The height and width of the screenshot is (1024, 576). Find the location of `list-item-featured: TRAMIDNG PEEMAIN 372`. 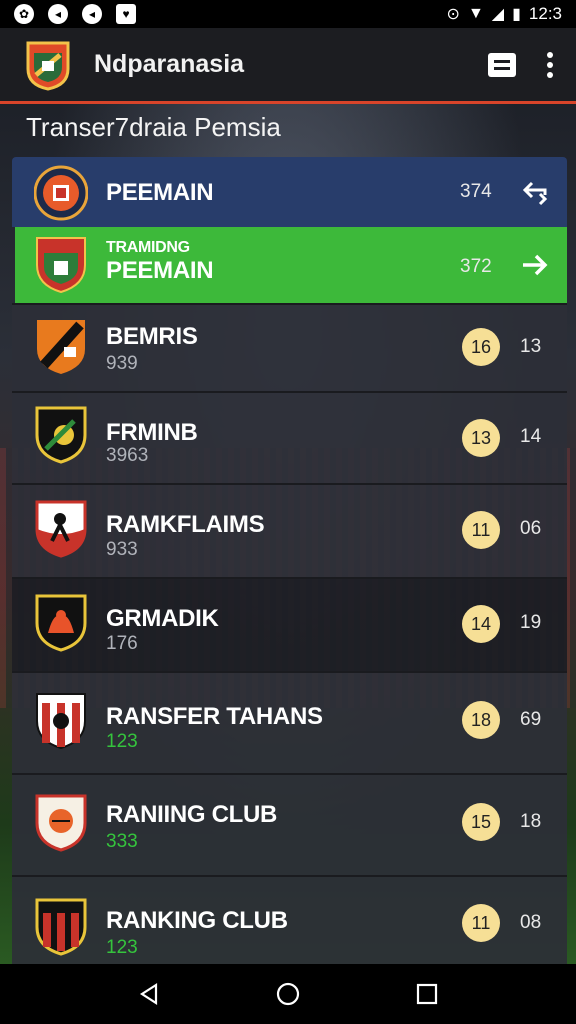

list-item-featured: TRAMIDNG PEEMAIN 372 is located at coordinates (291, 265).